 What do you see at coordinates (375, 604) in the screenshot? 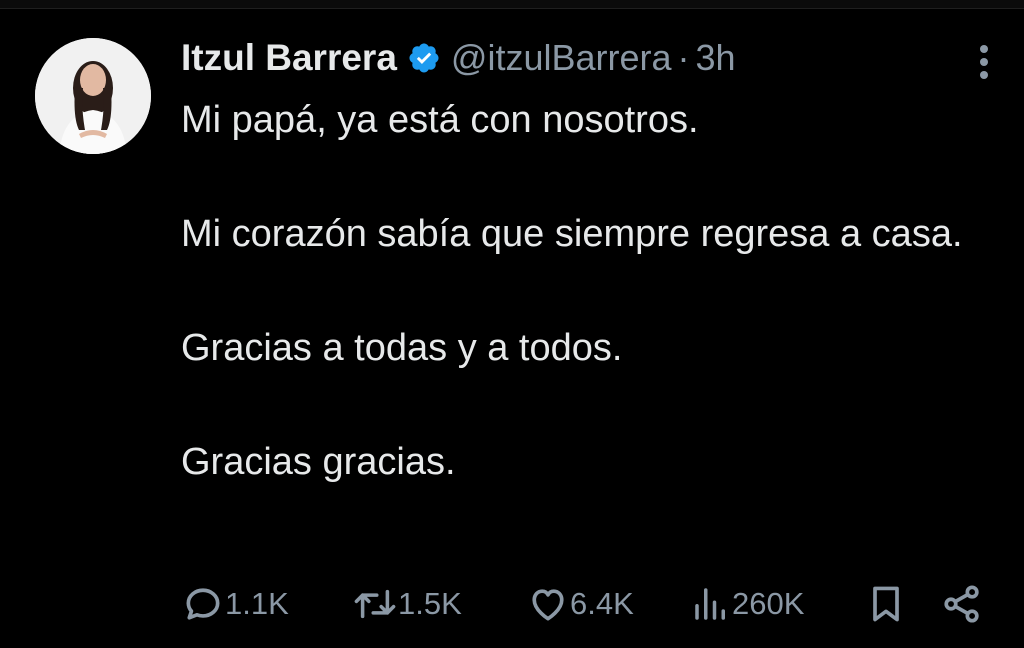
I see `repost-icon` at bounding box center [375, 604].